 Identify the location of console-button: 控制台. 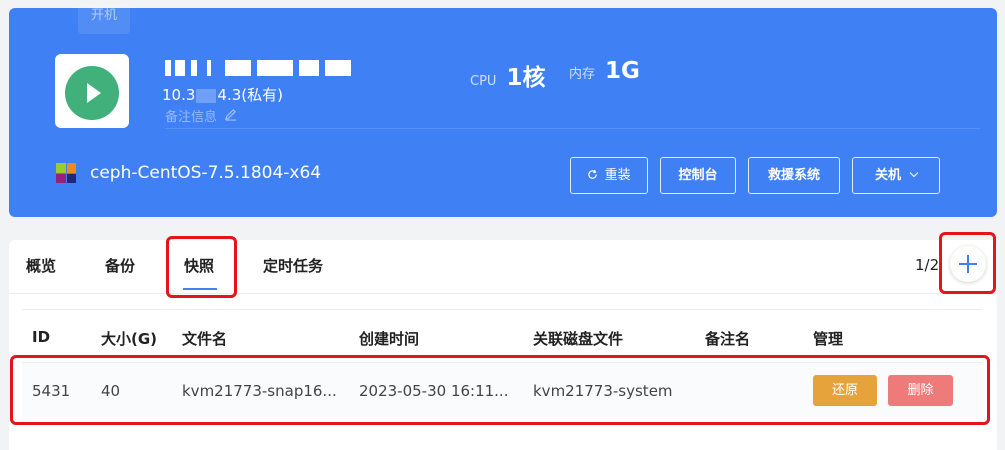
(698, 175).